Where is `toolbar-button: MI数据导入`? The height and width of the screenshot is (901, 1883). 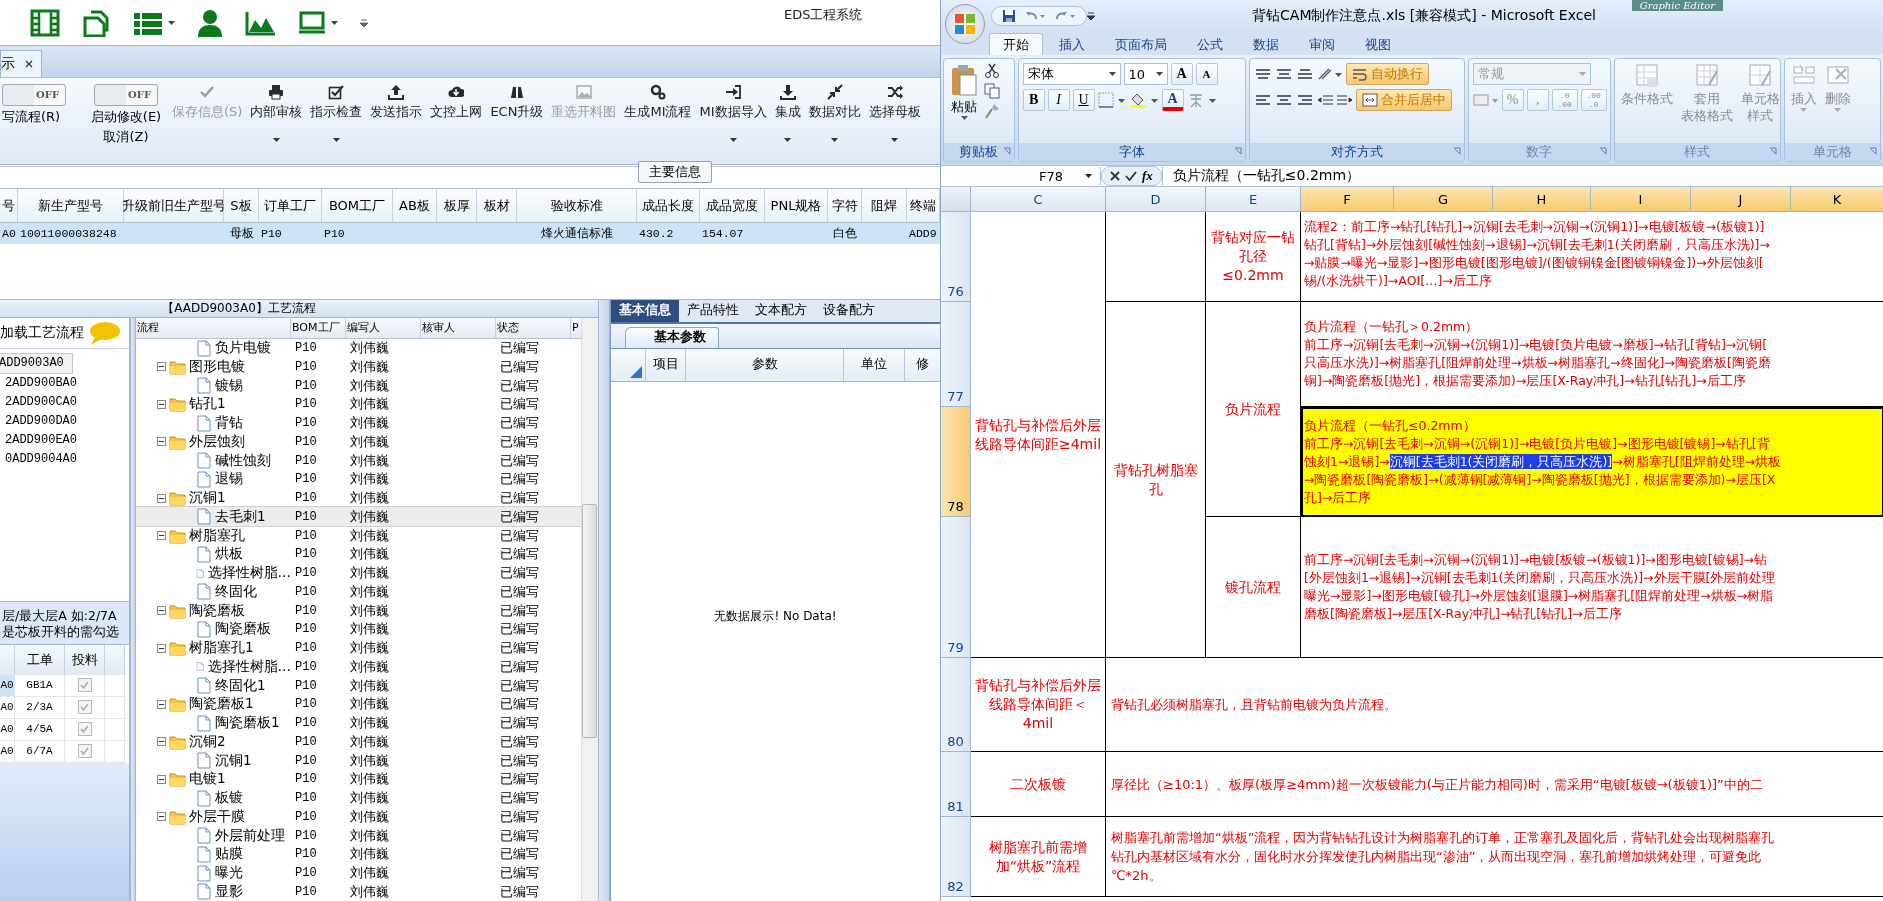 toolbar-button: MI数据导入 is located at coordinates (733, 112).